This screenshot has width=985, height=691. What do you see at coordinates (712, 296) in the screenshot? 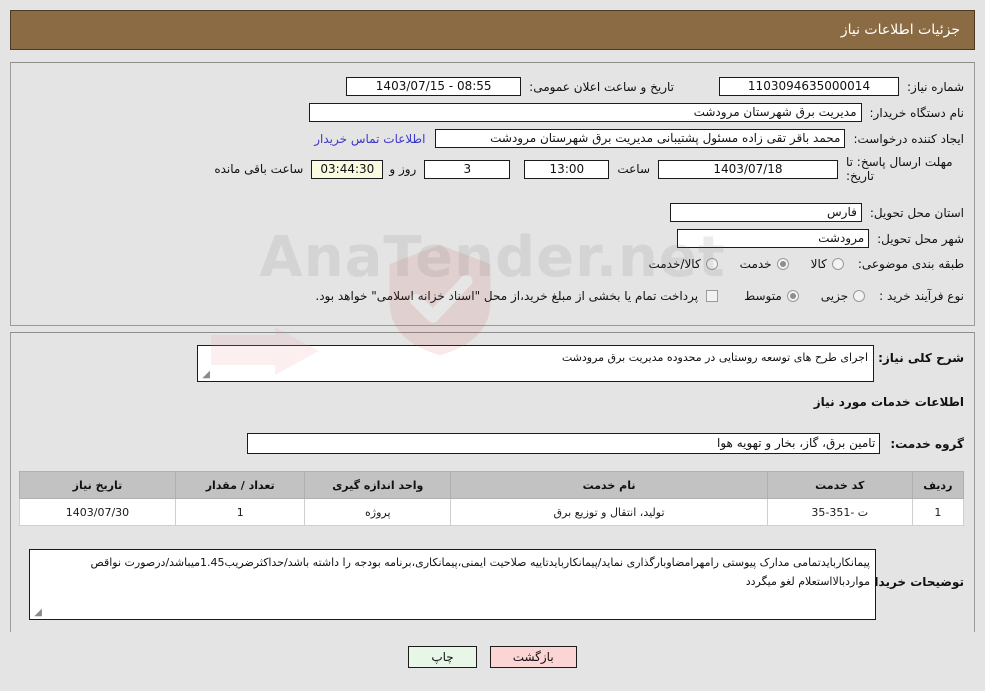
I see `treasury-bond-checkbox` at bounding box center [712, 296].